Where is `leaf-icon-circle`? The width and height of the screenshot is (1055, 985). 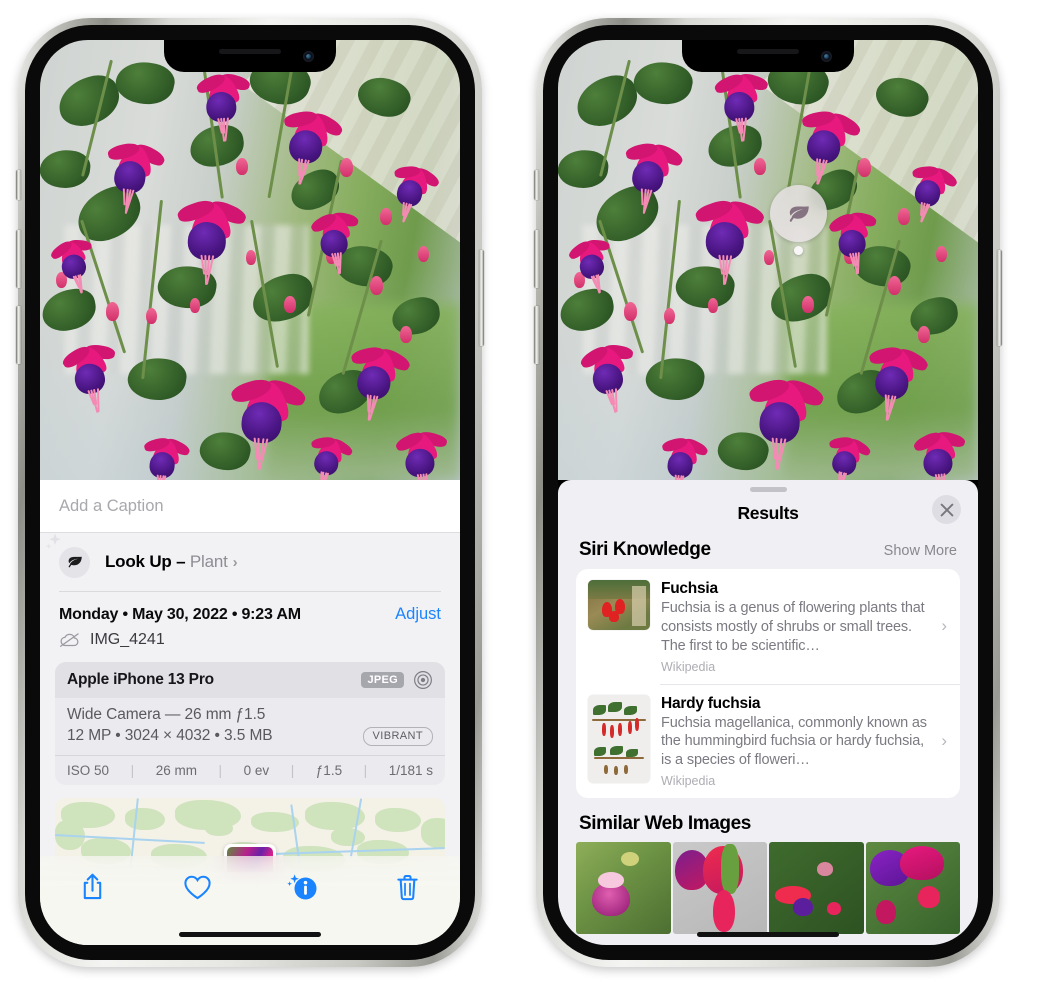
leaf-icon-circle is located at coordinates (74, 562).